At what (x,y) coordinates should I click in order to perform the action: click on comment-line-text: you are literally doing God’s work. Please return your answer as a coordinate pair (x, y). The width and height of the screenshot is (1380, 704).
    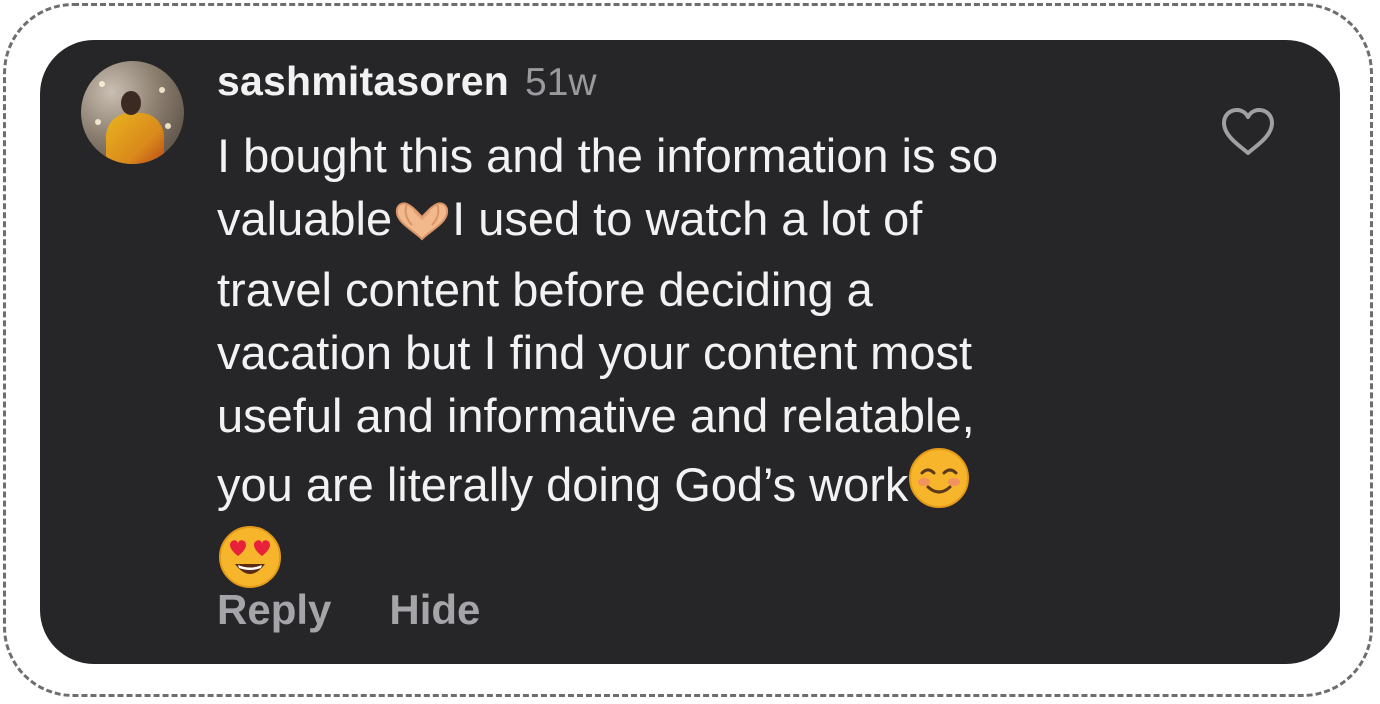
    Looking at the image, I should click on (563, 484).